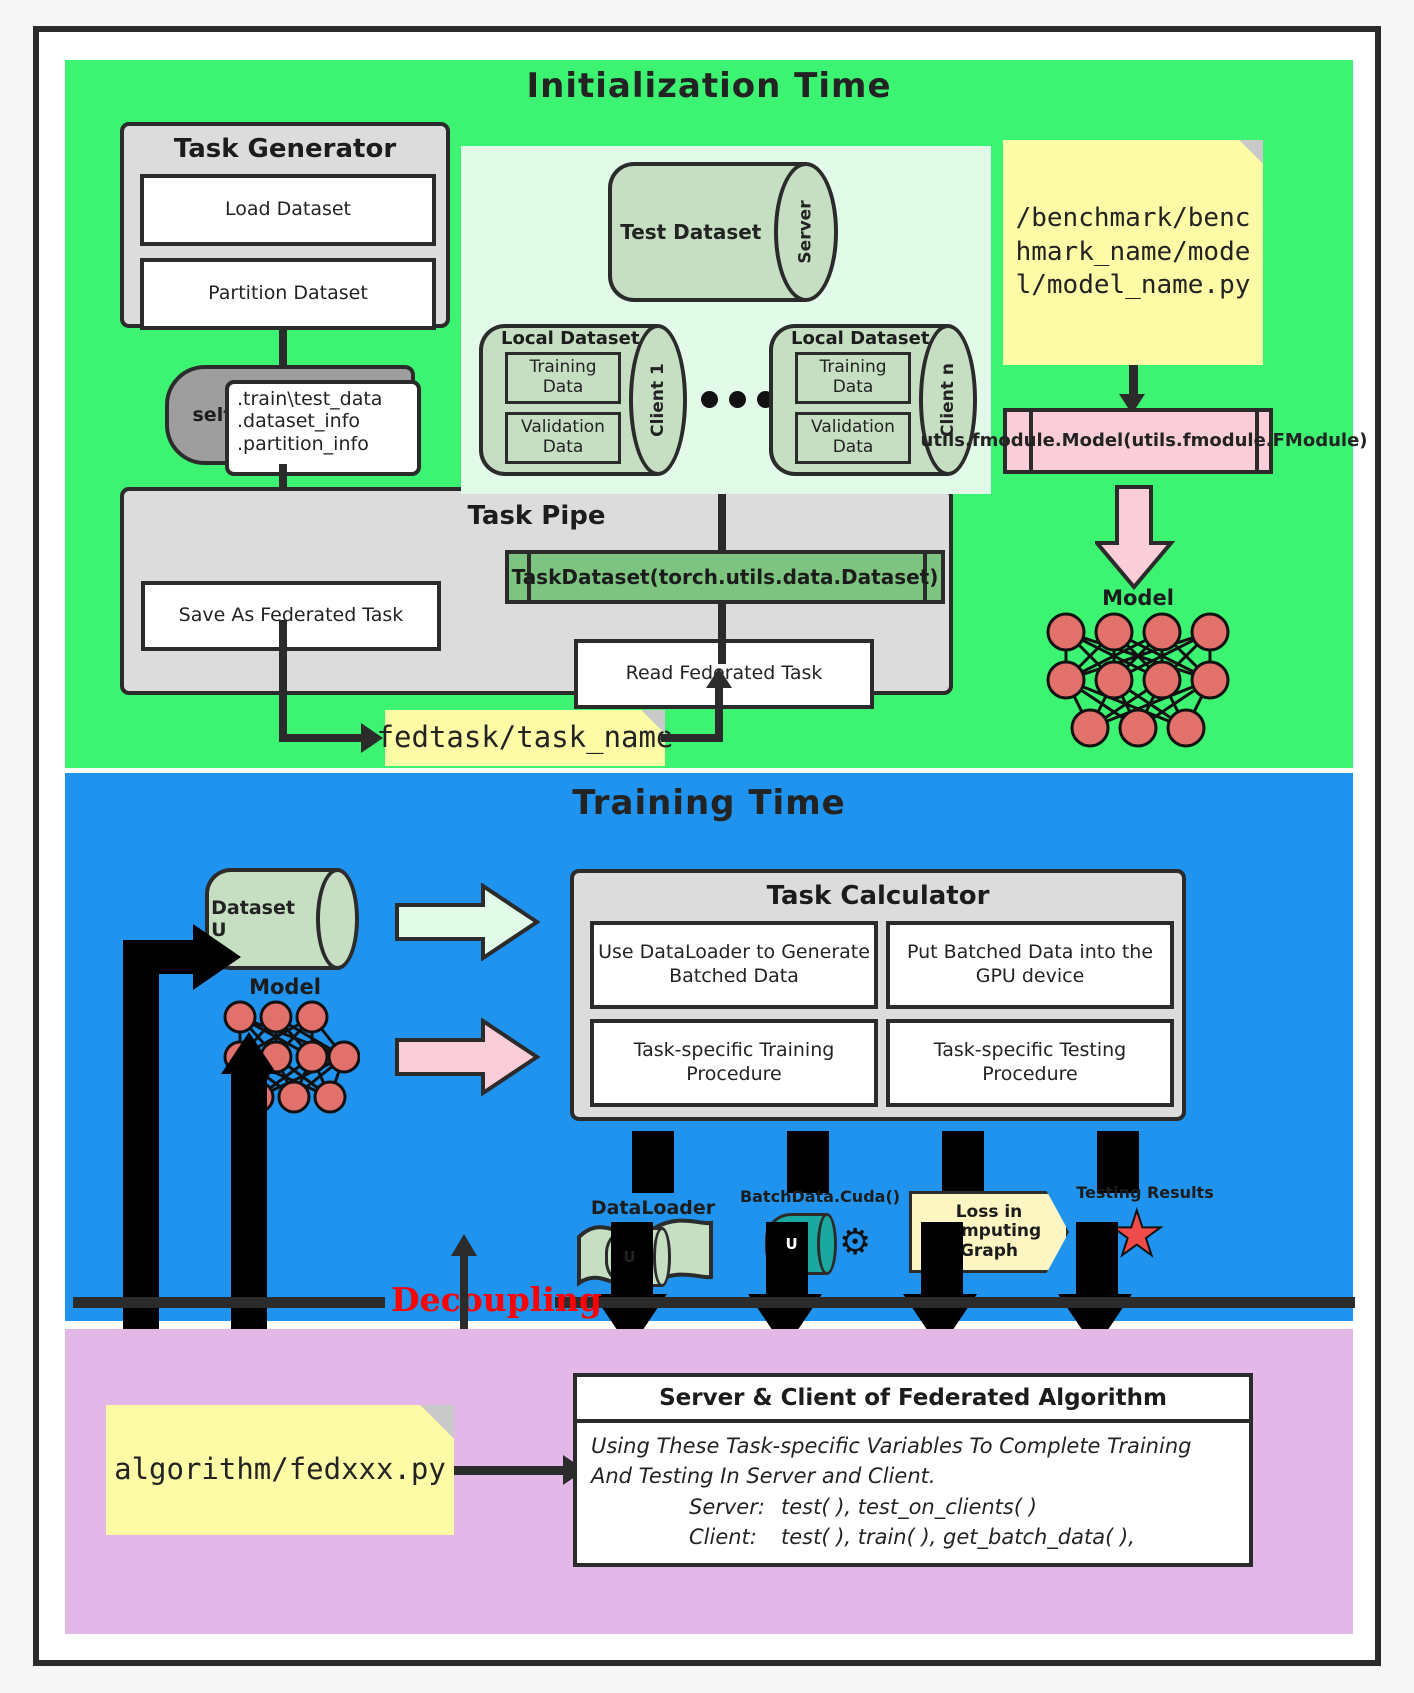  What do you see at coordinates (853, 438) in the screenshot?
I see `client-n-validation-data: Validation Data` at bounding box center [853, 438].